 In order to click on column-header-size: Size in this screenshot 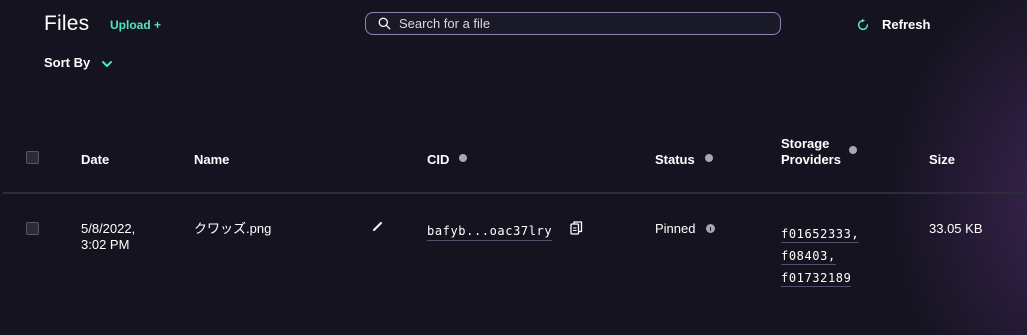, I will do `click(942, 159)`.